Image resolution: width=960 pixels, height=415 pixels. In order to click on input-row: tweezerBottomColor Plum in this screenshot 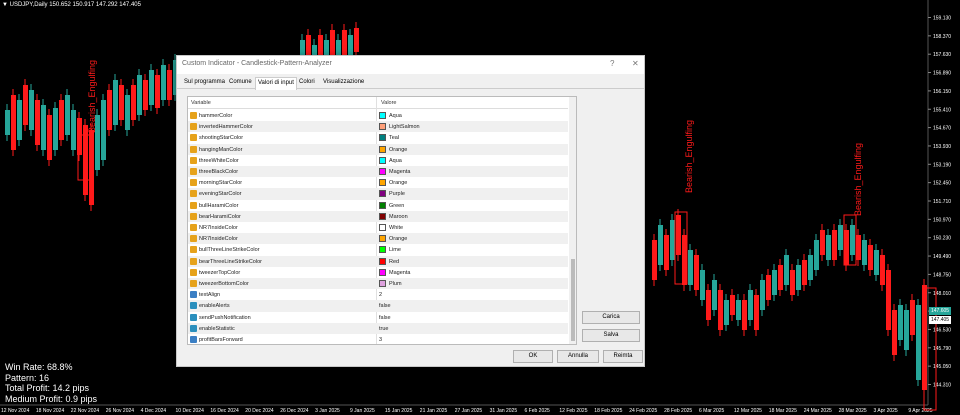, I will do `click(378, 284)`.